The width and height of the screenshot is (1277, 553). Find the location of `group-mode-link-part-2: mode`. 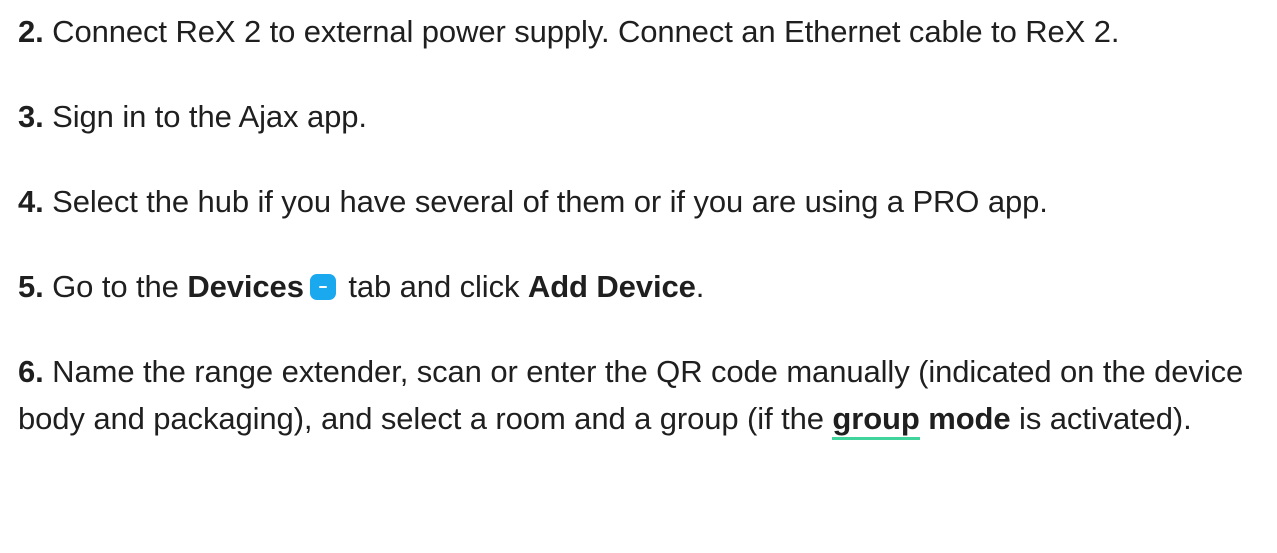

group-mode-link-part-2: mode is located at coordinates (969, 419).